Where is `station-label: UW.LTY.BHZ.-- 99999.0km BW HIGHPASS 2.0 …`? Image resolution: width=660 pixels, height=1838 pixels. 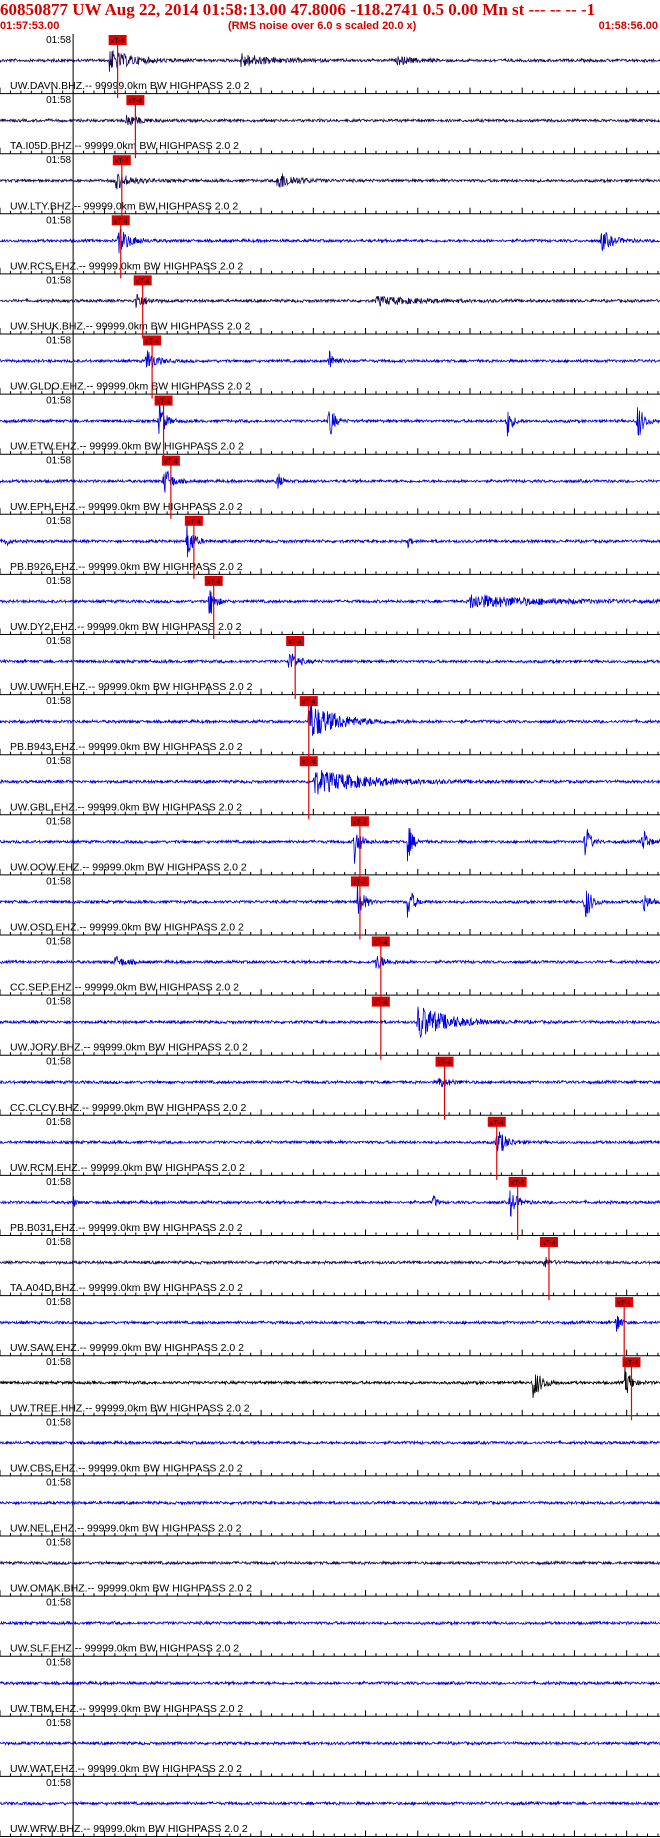
station-label: UW.LTY.BHZ.-- 99999.0km BW HIGHPASS 2.0 … is located at coordinates (124, 206).